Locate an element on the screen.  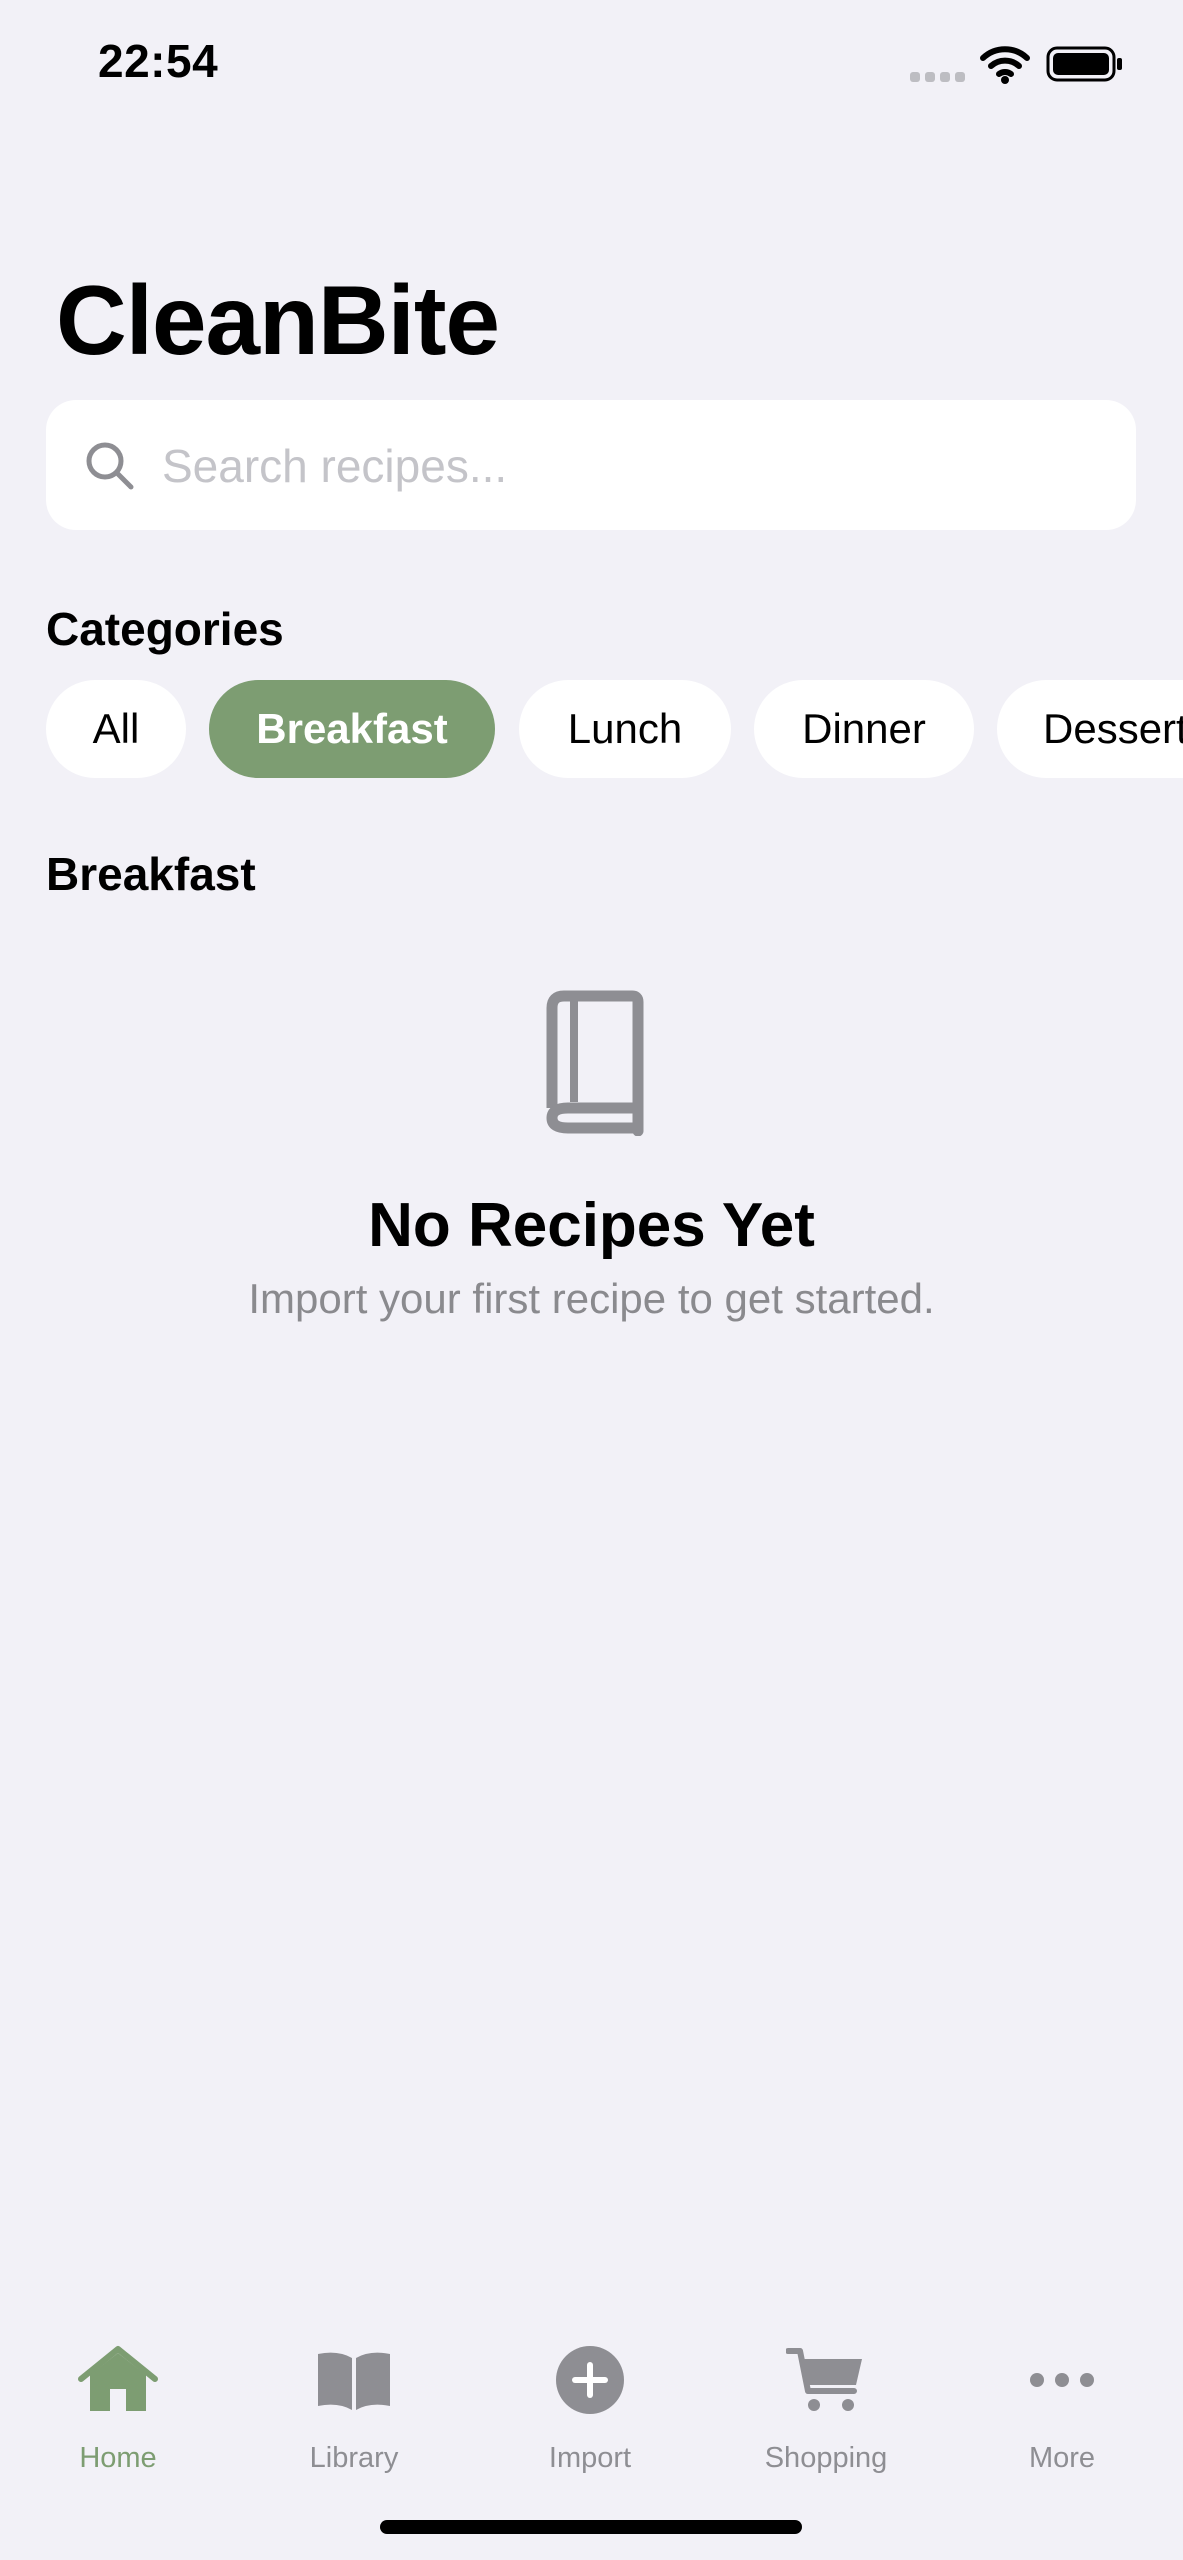
ellipsis-icon is located at coordinates (1062, 2380).